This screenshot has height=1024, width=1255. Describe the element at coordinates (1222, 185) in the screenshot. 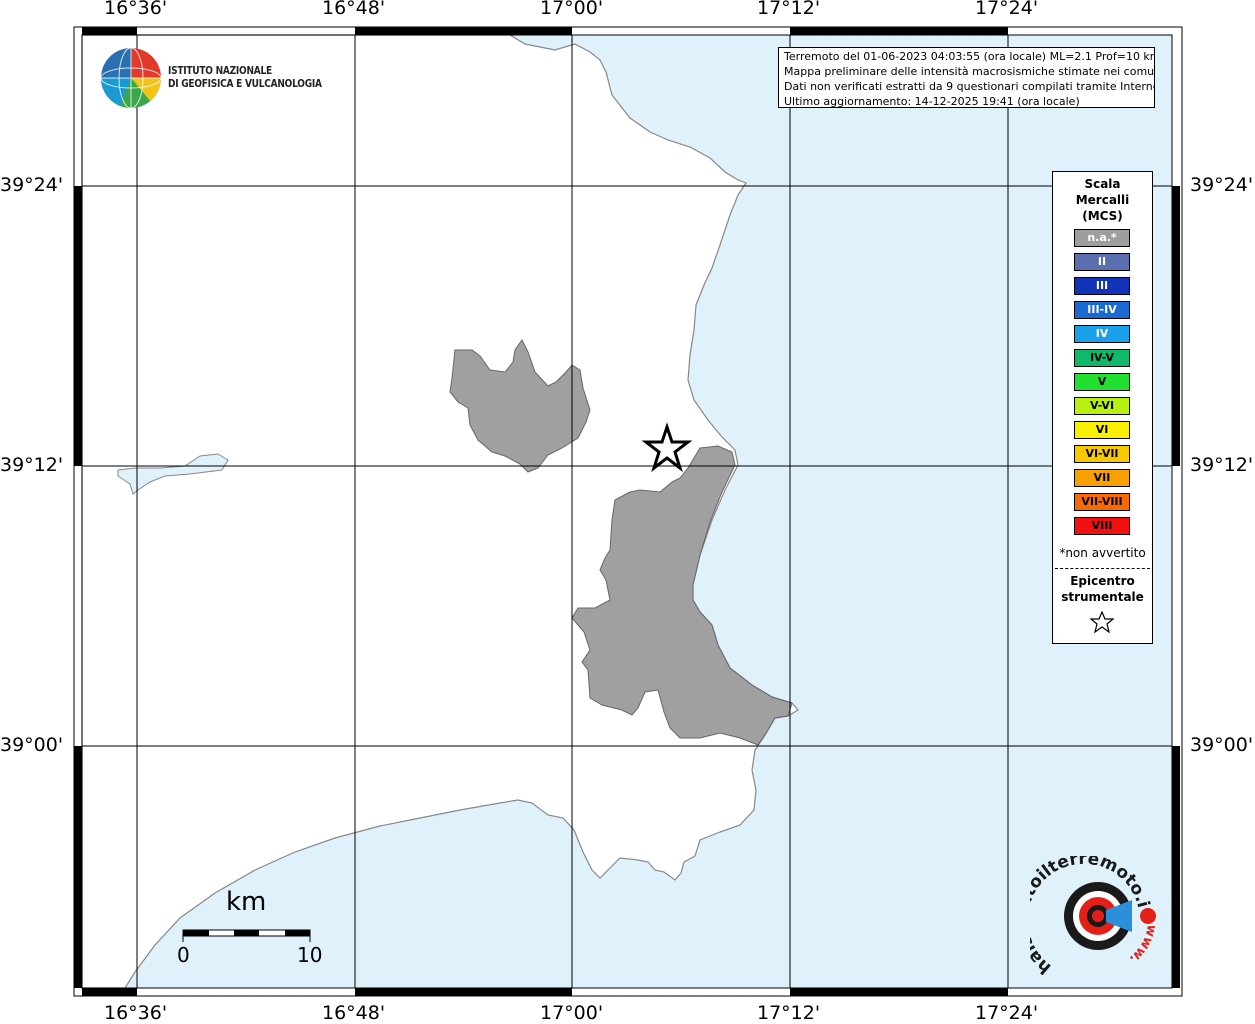

I see `lat-tick-right-1: 39°24'` at that location.